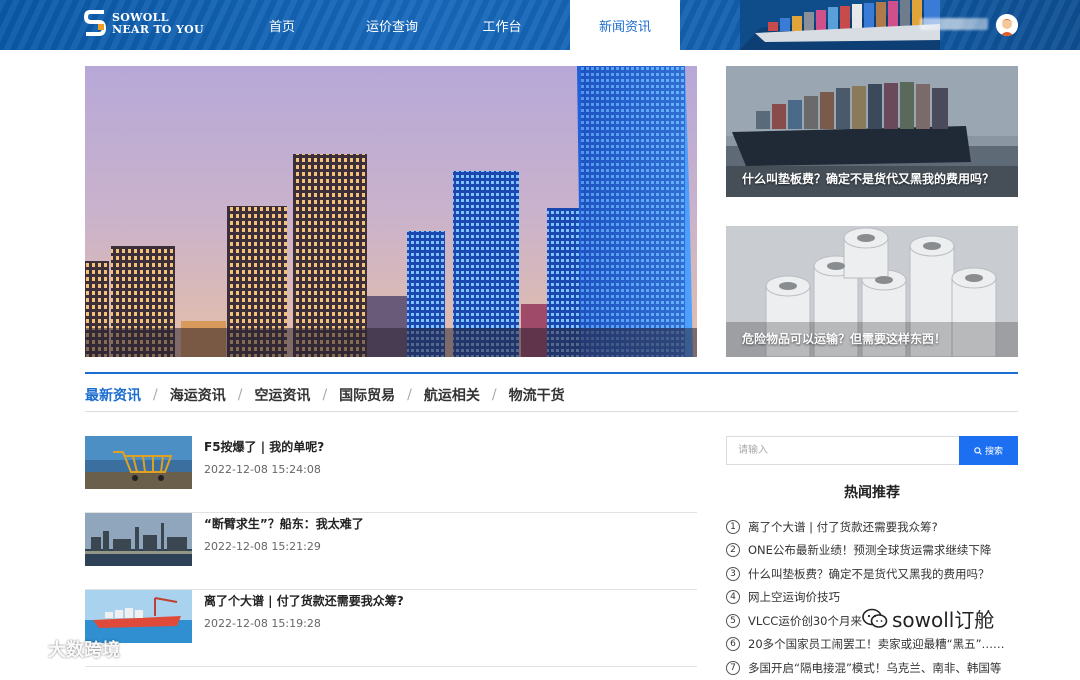 The image size is (1080, 680). Describe the element at coordinates (452, 395) in the screenshot. I see `tab-shipping-related: 航运相关` at that location.